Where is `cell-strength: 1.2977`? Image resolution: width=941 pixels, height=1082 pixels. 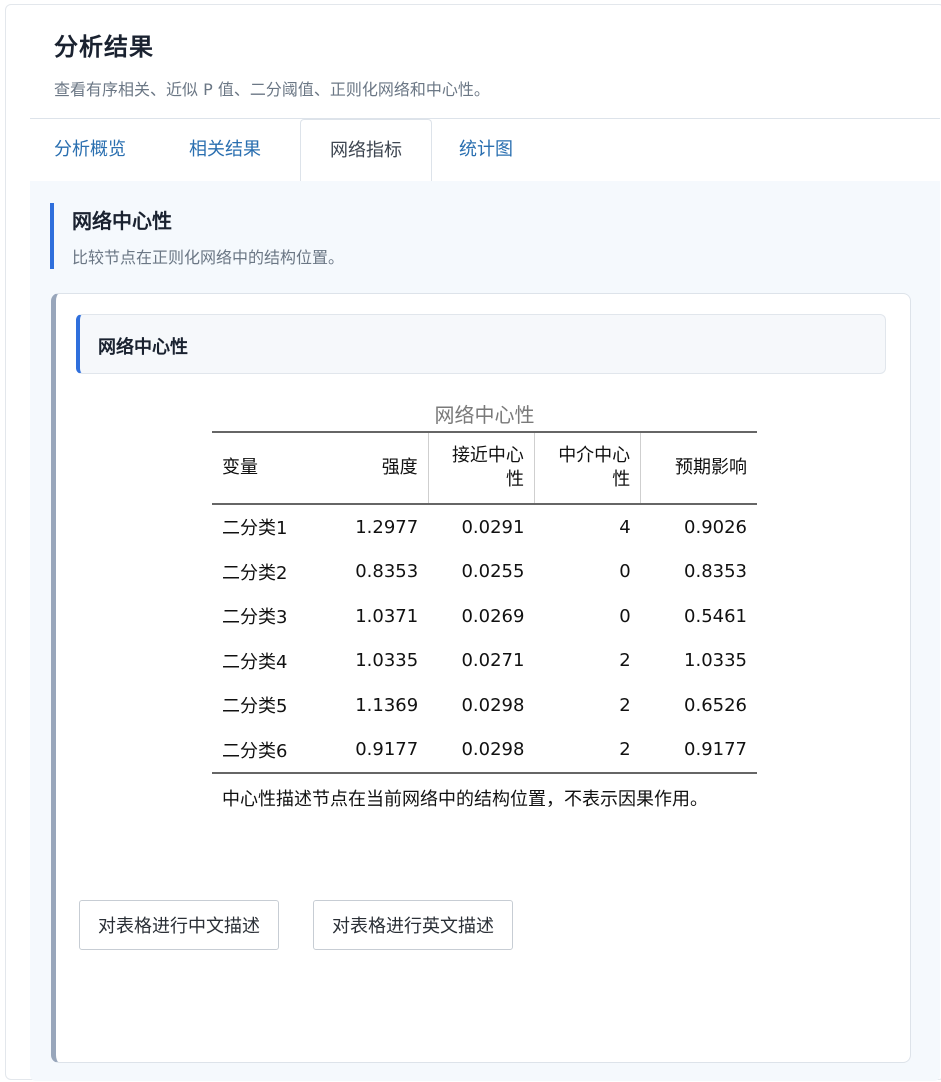 cell-strength: 1.2977 is located at coordinates (387, 527).